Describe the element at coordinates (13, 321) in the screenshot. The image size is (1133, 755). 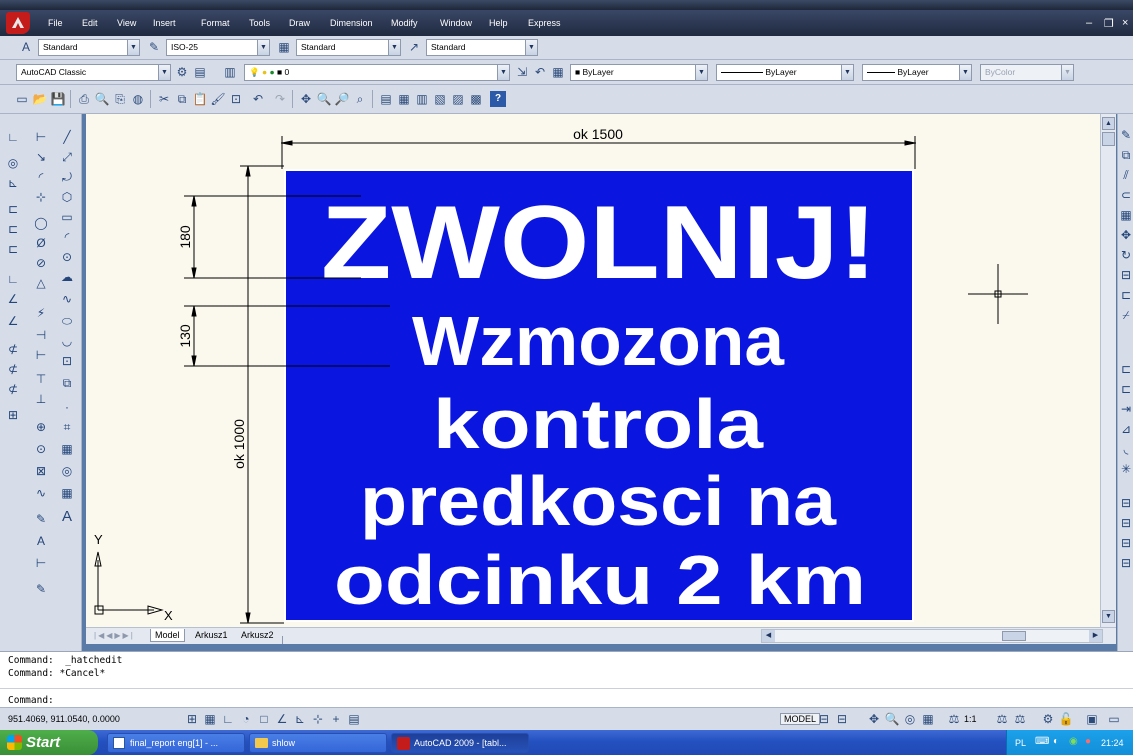
I see `dim-arc-icon: ∠` at that location.